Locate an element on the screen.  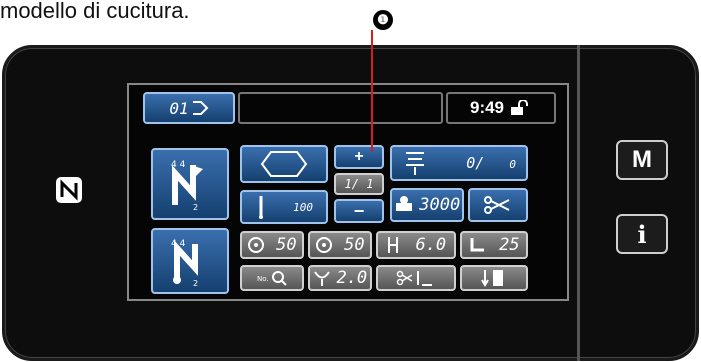
search-icon: No. is located at coordinates (272, 278).